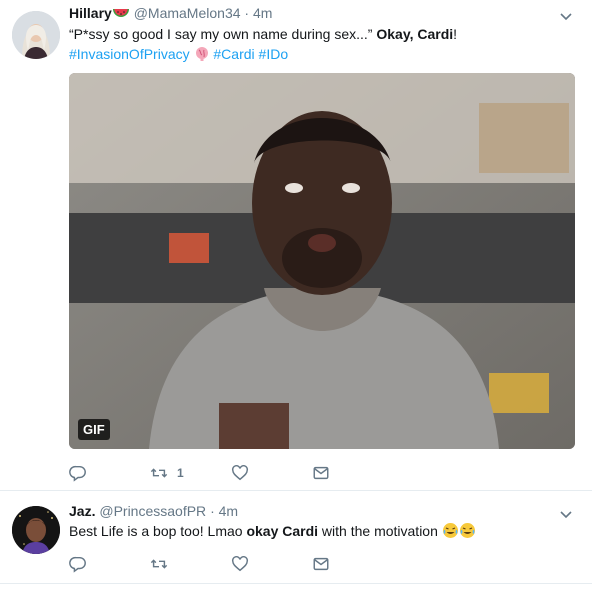  What do you see at coordinates (121, 15) in the screenshot?
I see `watermelon-emoji` at bounding box center [121, 15].